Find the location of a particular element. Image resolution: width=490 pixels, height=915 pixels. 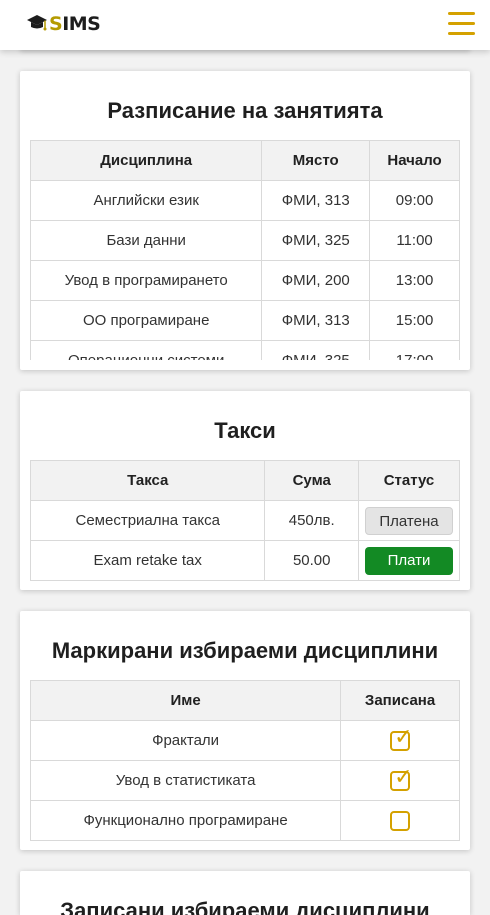

table-row: Фрактали ✓ is located at coordinates (245, 740).